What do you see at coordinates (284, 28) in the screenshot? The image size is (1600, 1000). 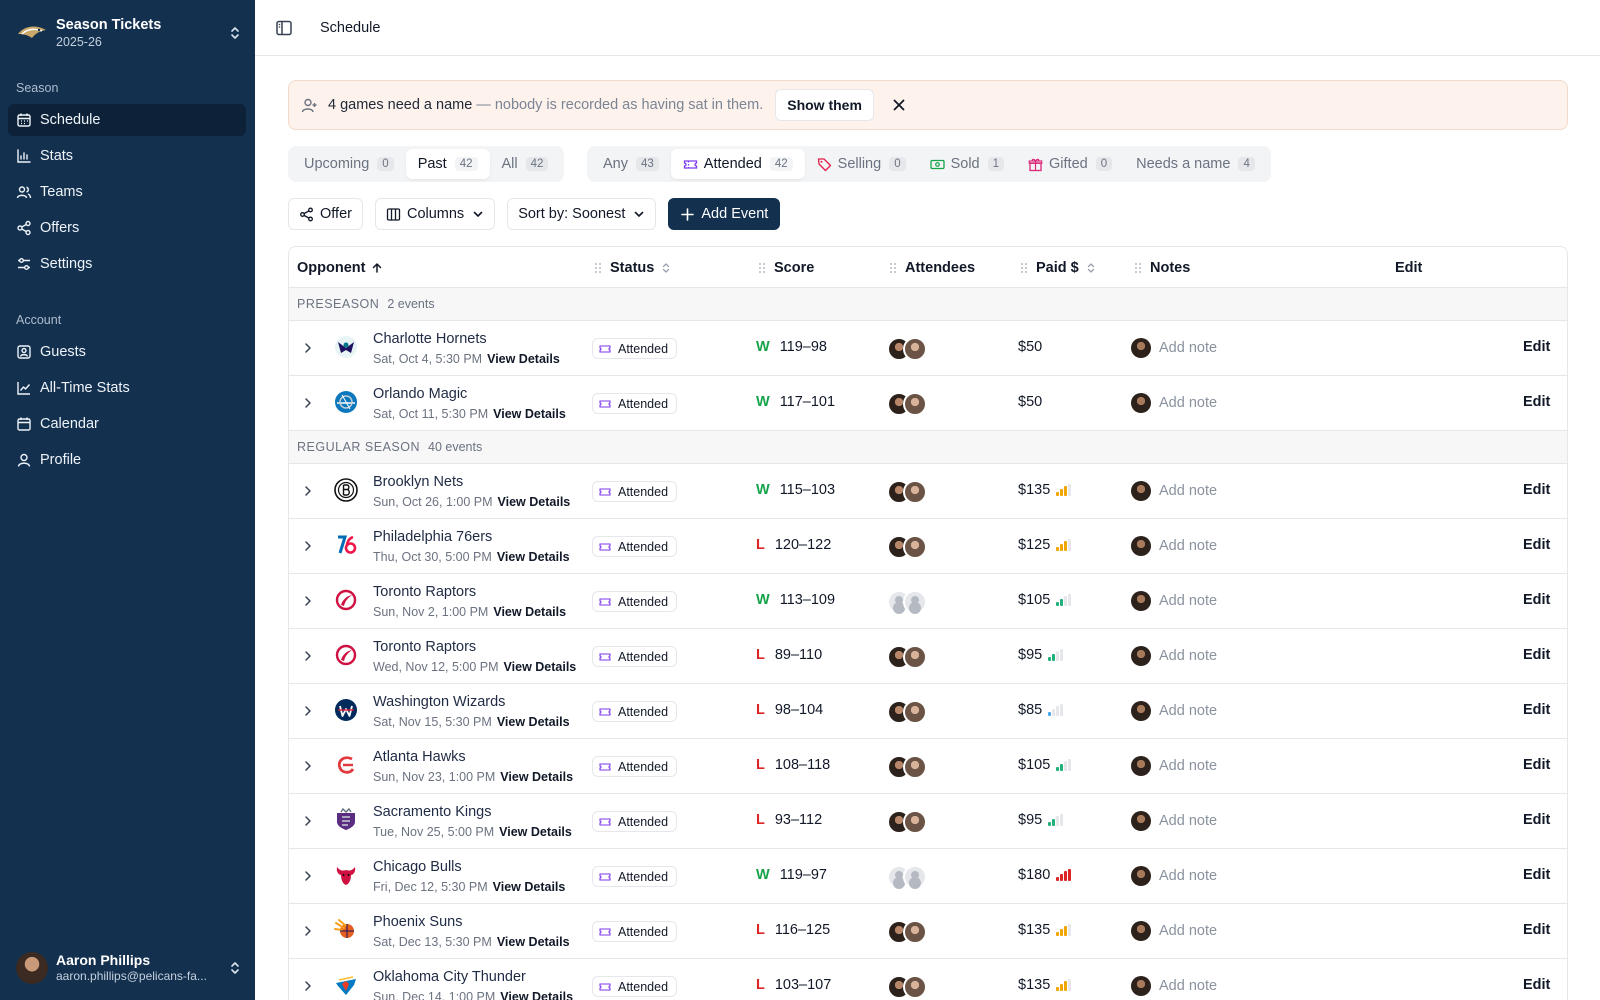 I see `sidebar-toggle-icon` at bounding box center [284, 28].